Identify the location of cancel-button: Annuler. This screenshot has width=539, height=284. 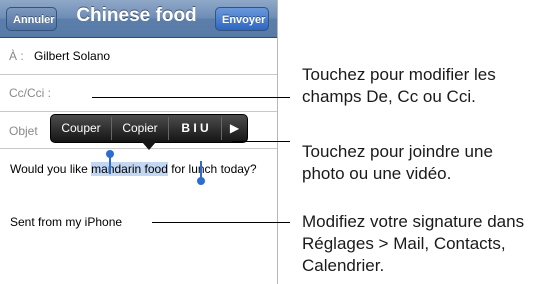
(31, 19).